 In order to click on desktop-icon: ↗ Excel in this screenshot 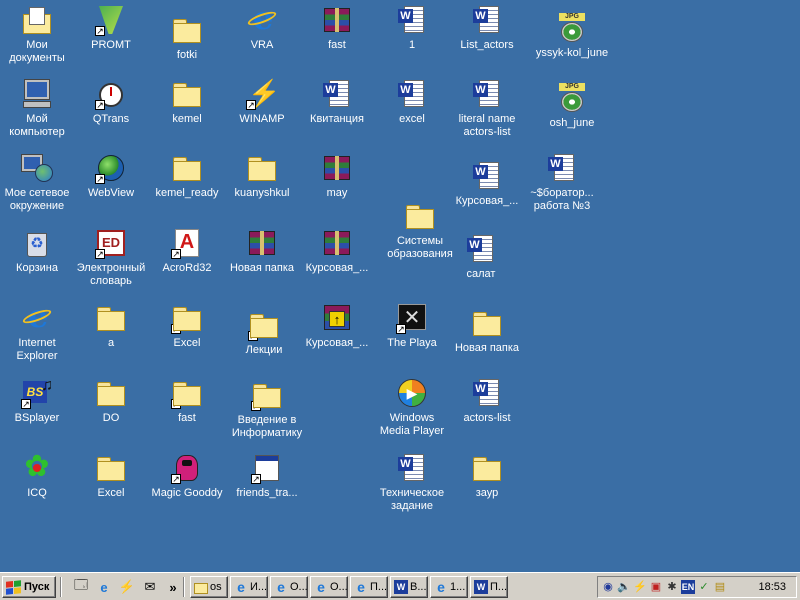, I will do `click(187, 326)`.